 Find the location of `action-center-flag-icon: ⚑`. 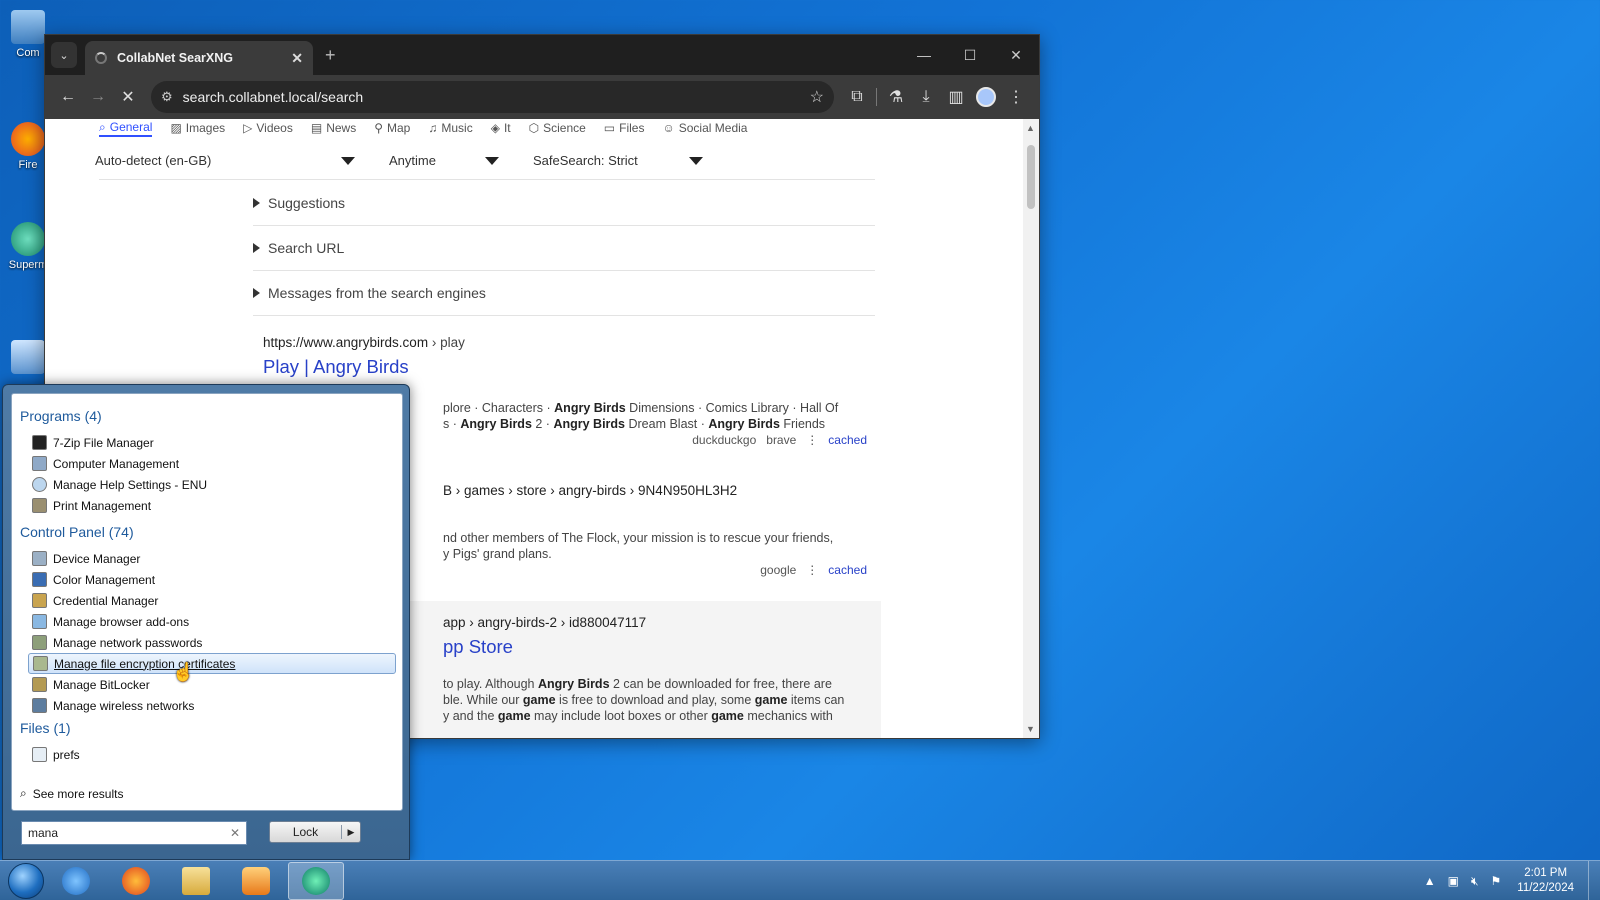

action-center-flag-icon: ⚑ is located at coordinates (1496, 881).